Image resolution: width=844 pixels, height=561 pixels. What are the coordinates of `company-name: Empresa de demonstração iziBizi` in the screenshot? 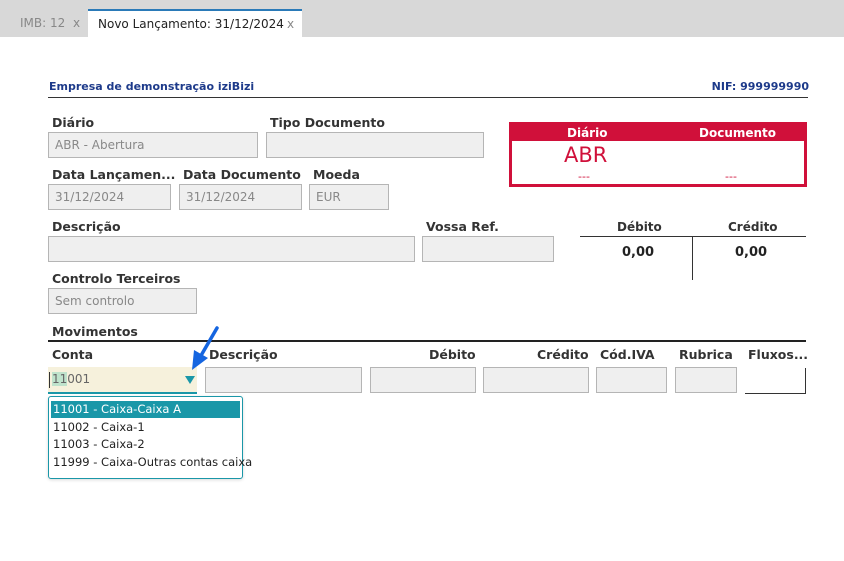 It's located at (152, 86).